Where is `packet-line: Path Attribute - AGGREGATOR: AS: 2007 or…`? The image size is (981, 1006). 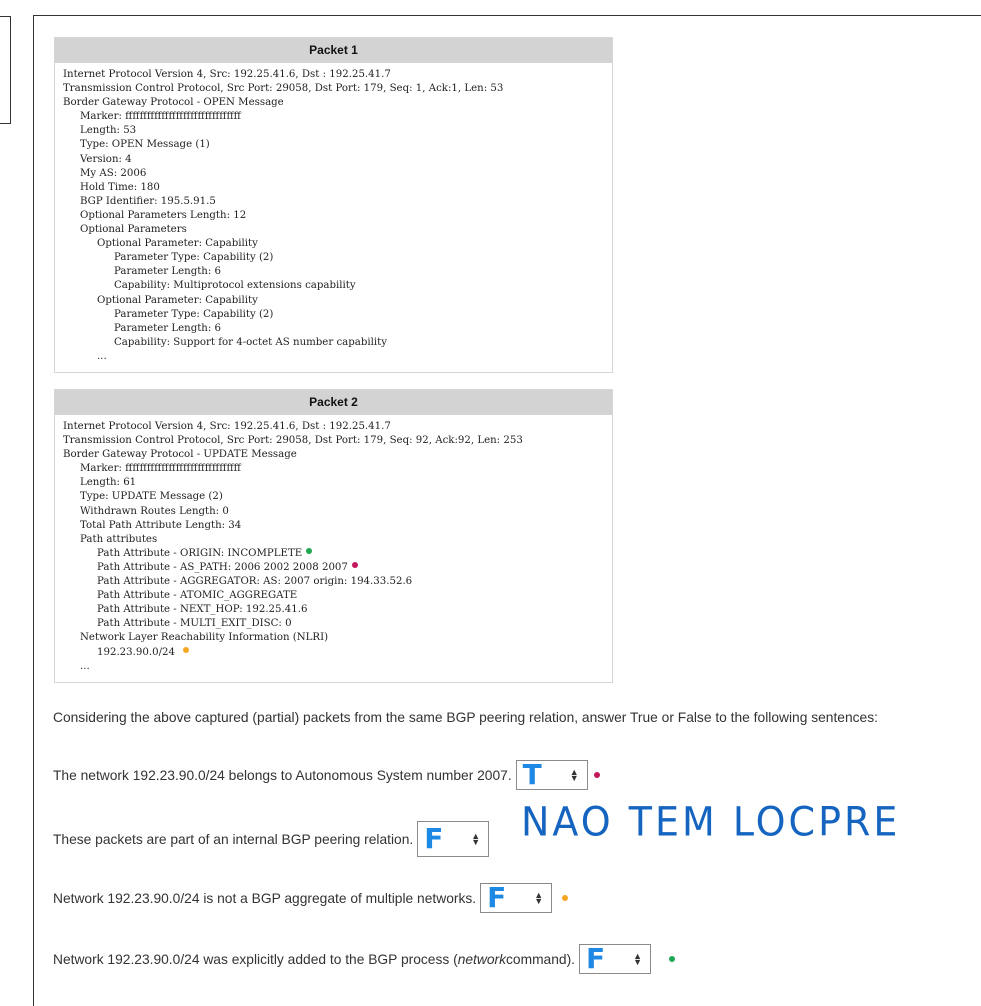
packet-line: Path Attribute - AGGREGATOR: AS: 2007 or… is located at coordinates (255, 582).